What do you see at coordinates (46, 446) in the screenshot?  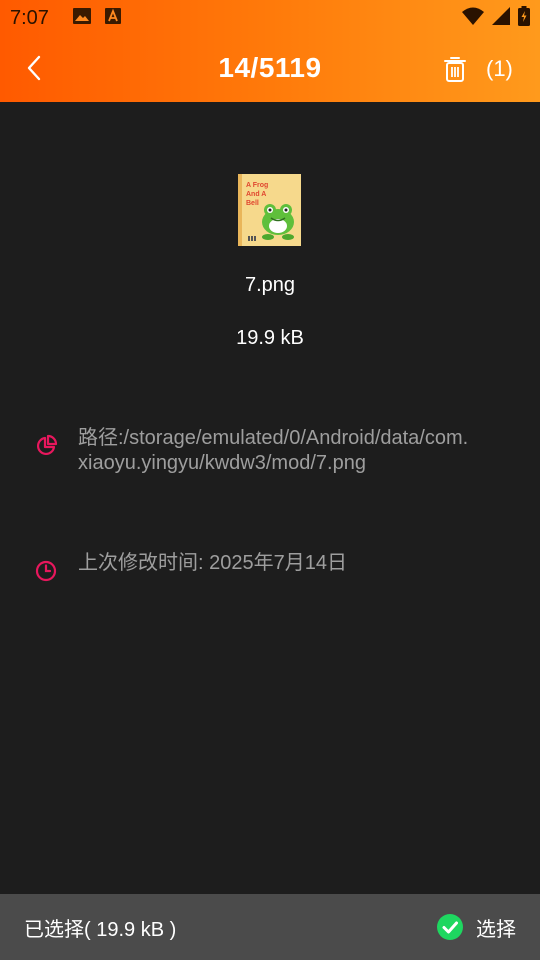 I see `pie-chart-icon` at bounding box center [46, 446].